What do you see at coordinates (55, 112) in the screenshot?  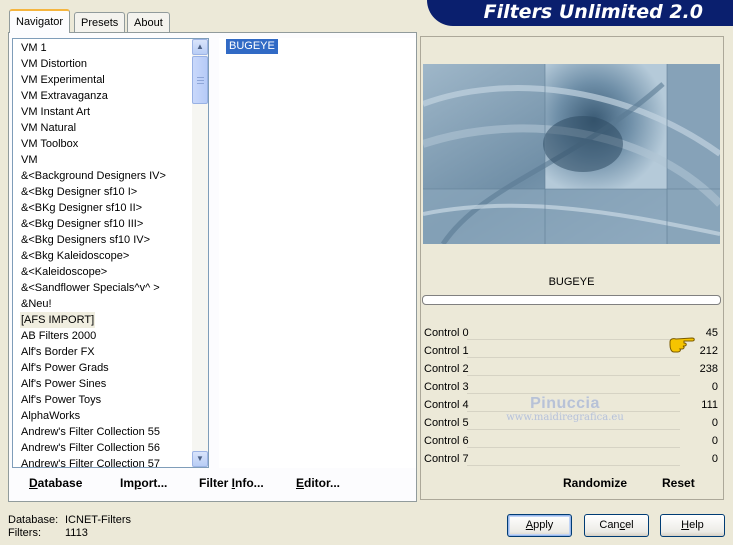 I see `category-list-item: VM Instant Art` at bounding box center [55, 112].